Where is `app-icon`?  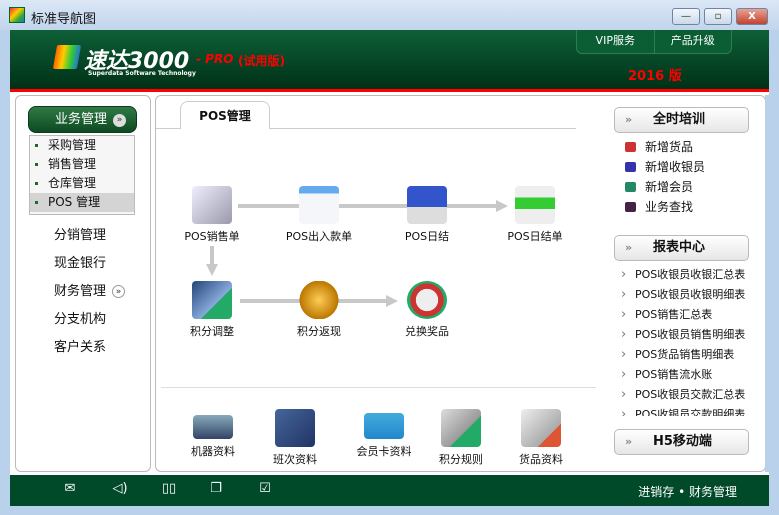
app-icon is located at coordinates (17, 15).